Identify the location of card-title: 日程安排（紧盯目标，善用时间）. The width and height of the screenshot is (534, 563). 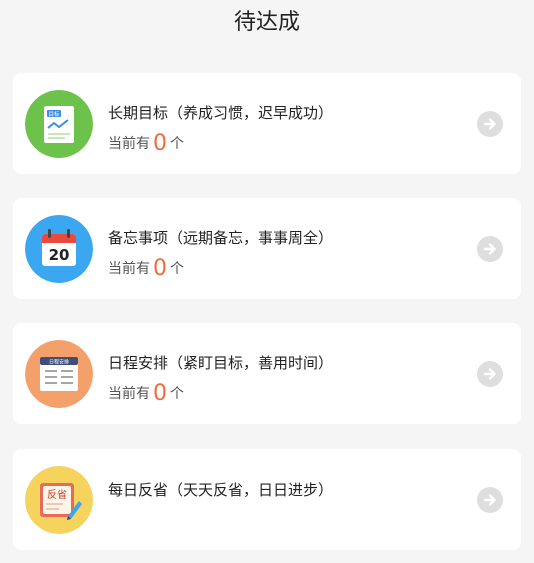
(221, 363).